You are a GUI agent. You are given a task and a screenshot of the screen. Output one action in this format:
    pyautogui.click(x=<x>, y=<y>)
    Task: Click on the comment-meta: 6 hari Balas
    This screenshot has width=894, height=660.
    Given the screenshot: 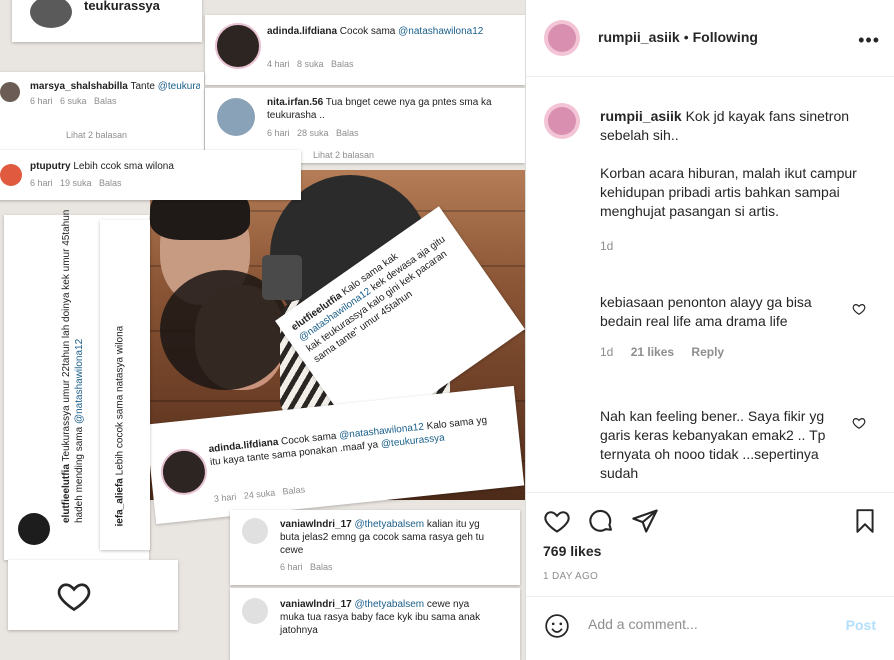 What is the action you would take?
    pyautogui.click(x=306, y=567)
    